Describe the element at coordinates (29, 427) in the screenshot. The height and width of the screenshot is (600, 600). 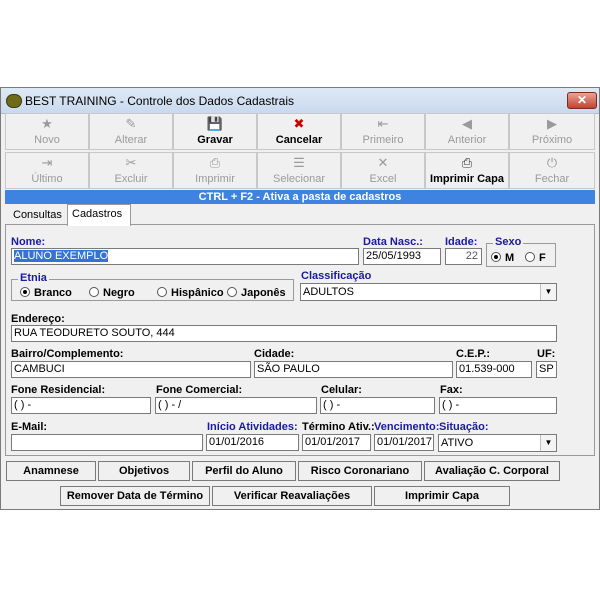
I see `email-label: E-Mail:` at that location.